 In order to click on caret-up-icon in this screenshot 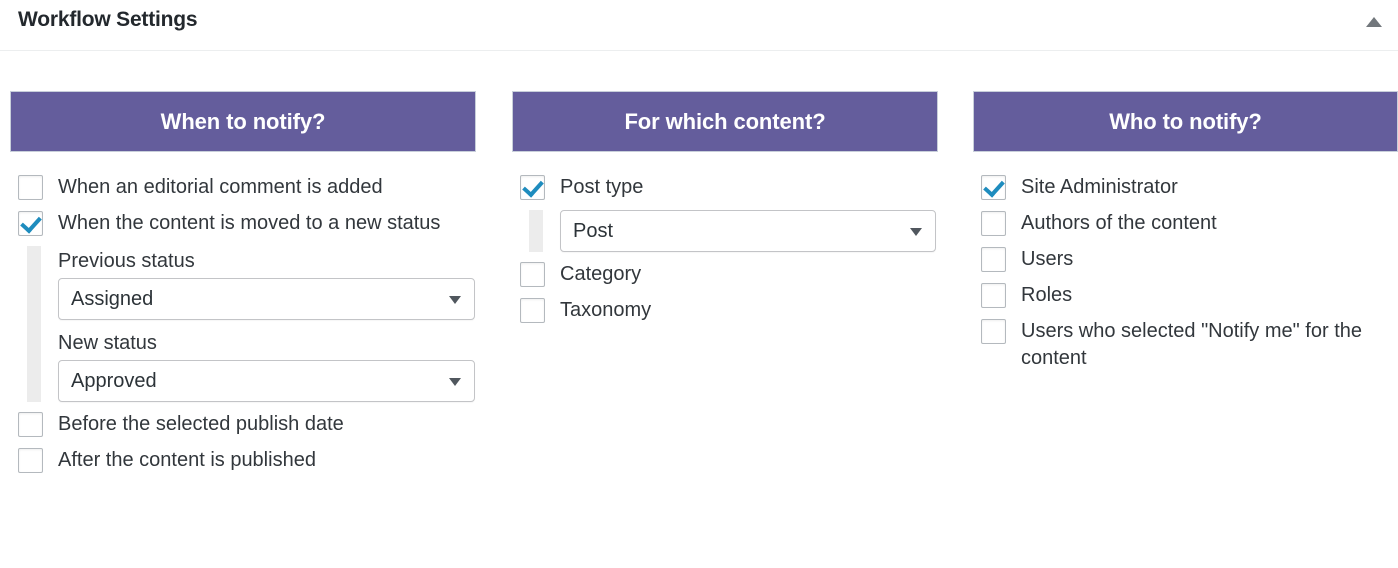, I will do `click(1374, 22)`.